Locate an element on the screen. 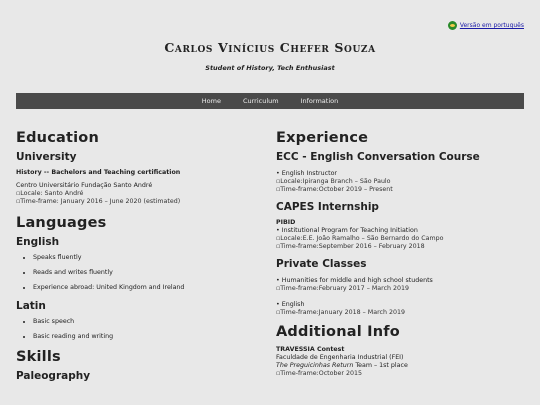 This screenshot has width=540, height=405. skills-heading: Skills is located at coordinates (38, 357).